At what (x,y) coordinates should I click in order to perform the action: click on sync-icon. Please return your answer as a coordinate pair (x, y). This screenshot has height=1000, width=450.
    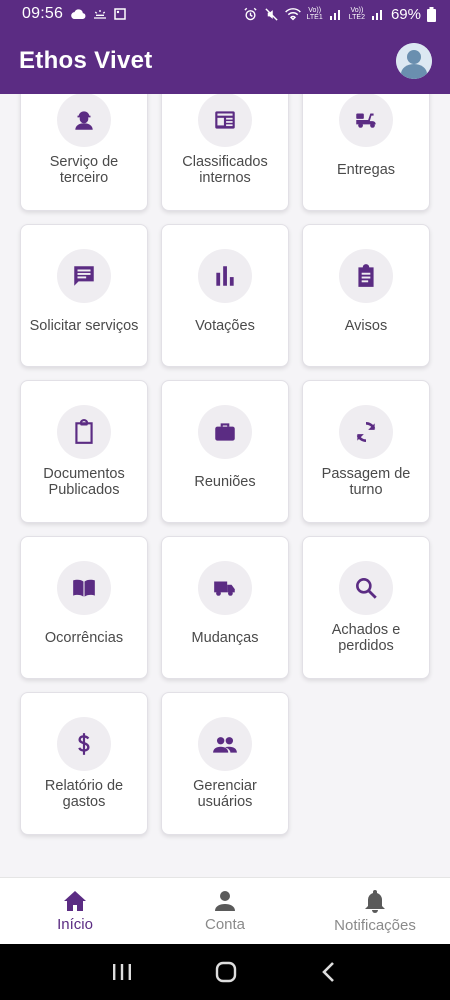
    Looking at the image, I should click on (366, 432).